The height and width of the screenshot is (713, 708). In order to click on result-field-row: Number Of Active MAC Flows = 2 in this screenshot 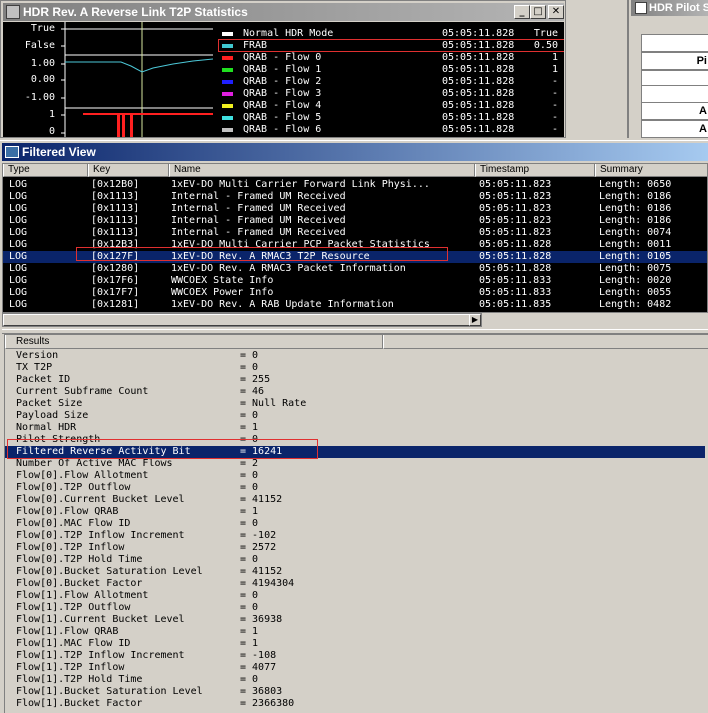, I will do `click(355, 464)`.